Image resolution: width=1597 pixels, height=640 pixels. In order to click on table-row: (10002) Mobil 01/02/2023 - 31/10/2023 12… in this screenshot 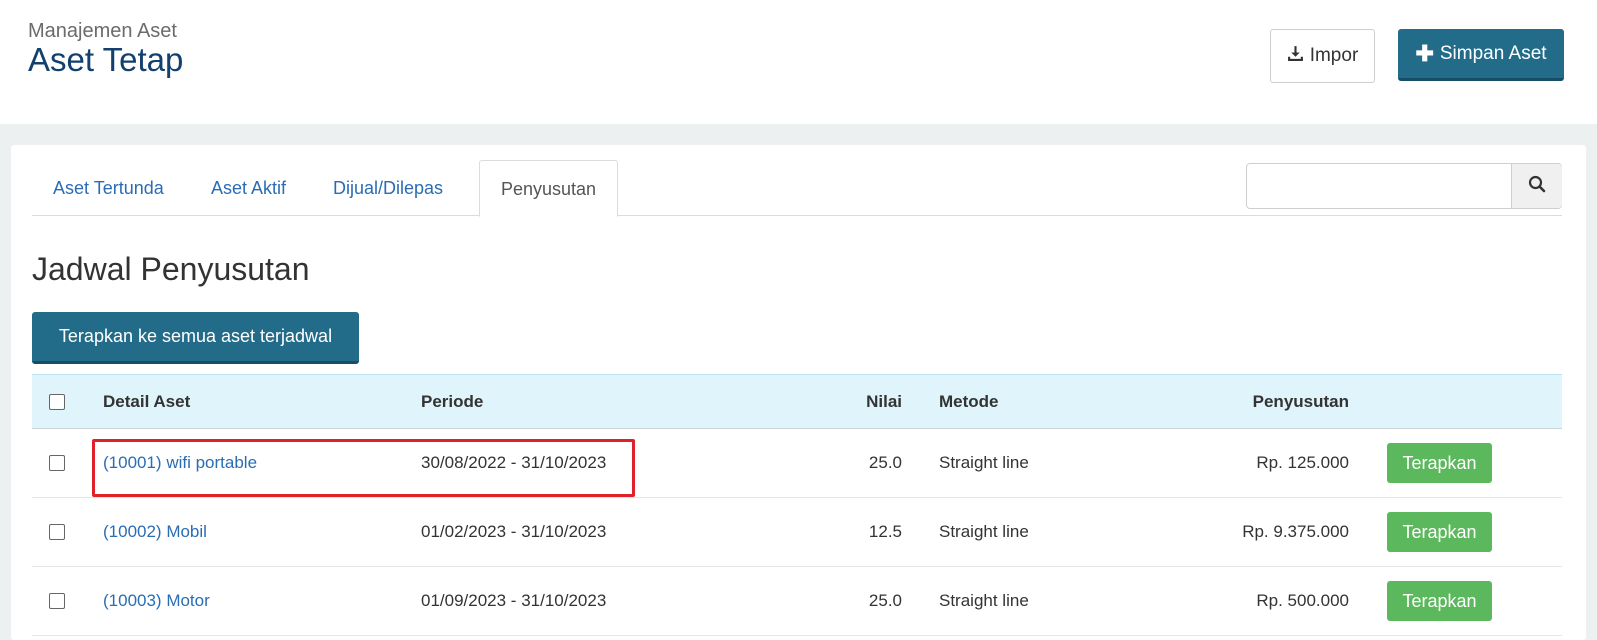, I will do `click(797, 532)`.